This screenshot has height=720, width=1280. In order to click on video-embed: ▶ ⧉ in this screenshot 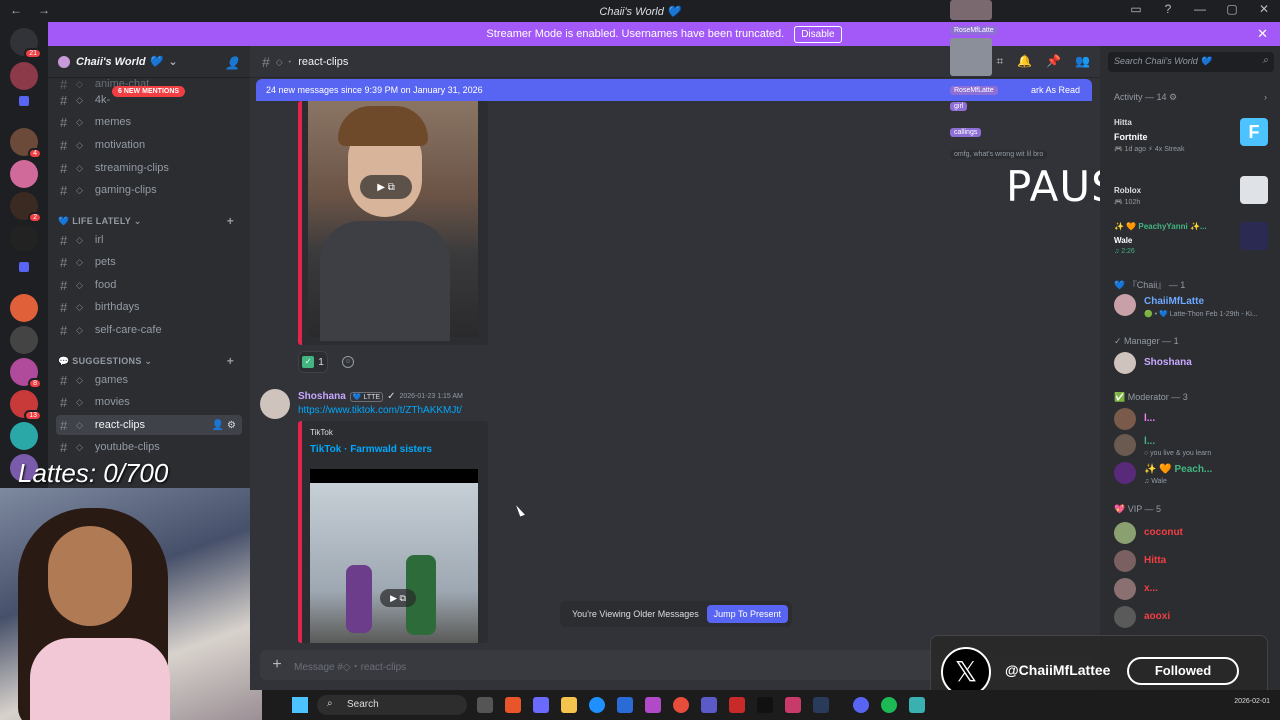, I will do `click(395, 223)`.